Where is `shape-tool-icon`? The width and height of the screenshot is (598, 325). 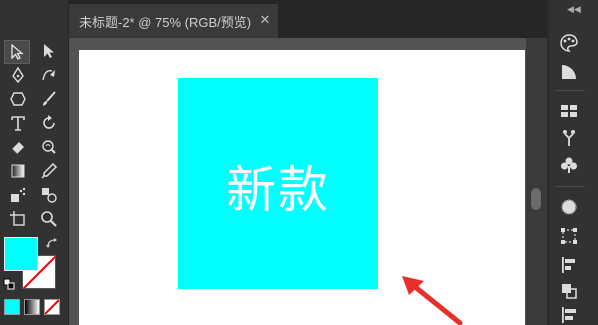 shape-tool-icon is located at coordinates (18, 99).